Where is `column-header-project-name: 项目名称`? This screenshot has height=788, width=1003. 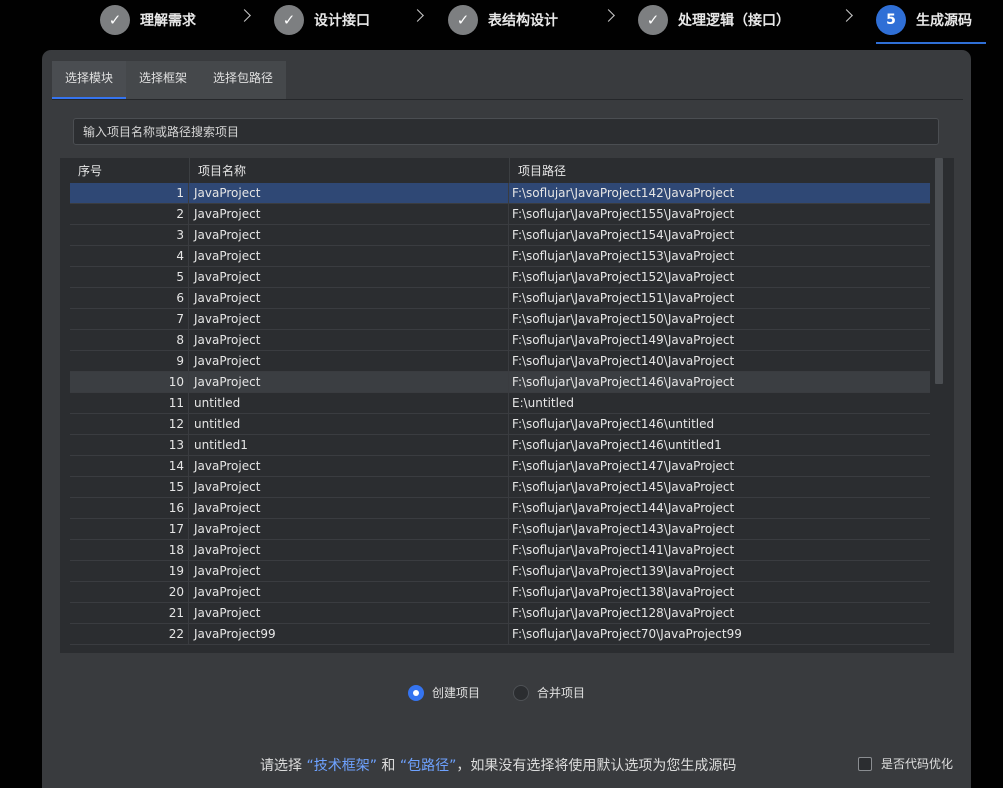
column-header-project-name: 项目名称 is located at coordinates (350, 170).